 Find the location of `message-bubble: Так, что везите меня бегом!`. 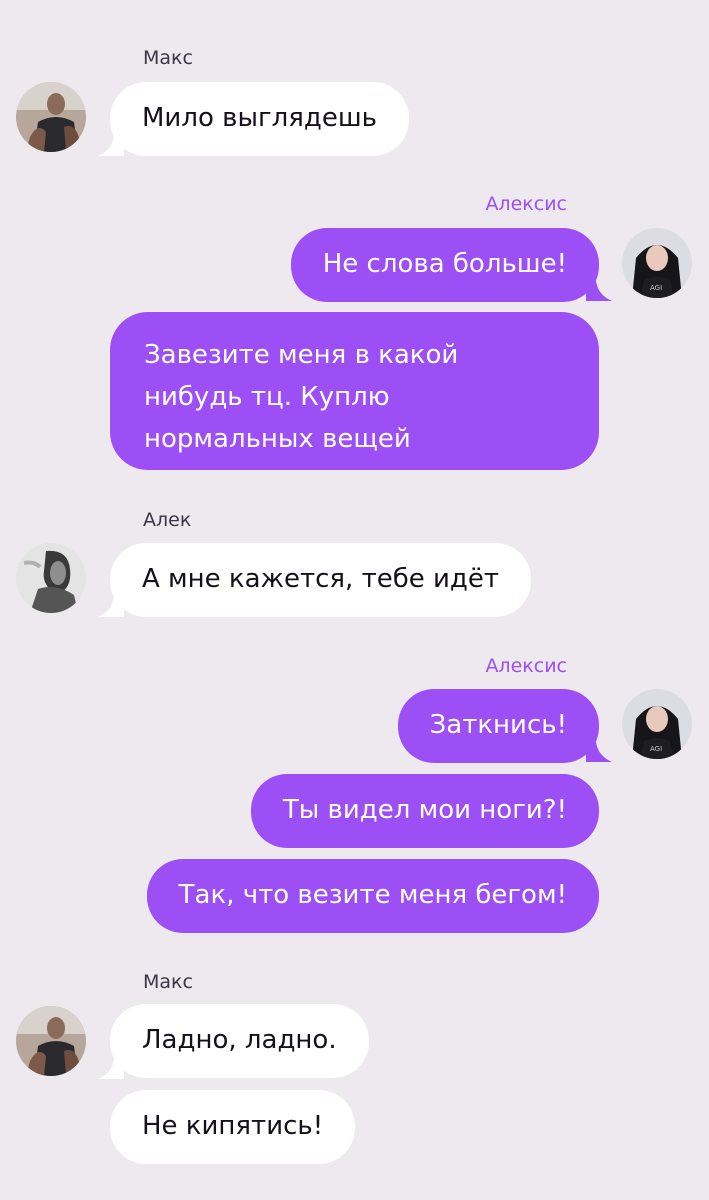

message-bubble: Так, что везите меня бегом! is located at coordinates (372, 896).